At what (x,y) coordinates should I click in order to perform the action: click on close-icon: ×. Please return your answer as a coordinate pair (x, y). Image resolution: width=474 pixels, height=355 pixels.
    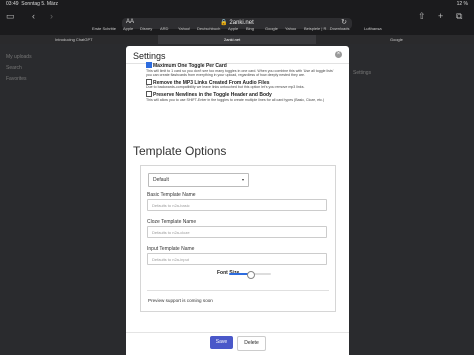
    Looking at the image, I should click on (338, 54).